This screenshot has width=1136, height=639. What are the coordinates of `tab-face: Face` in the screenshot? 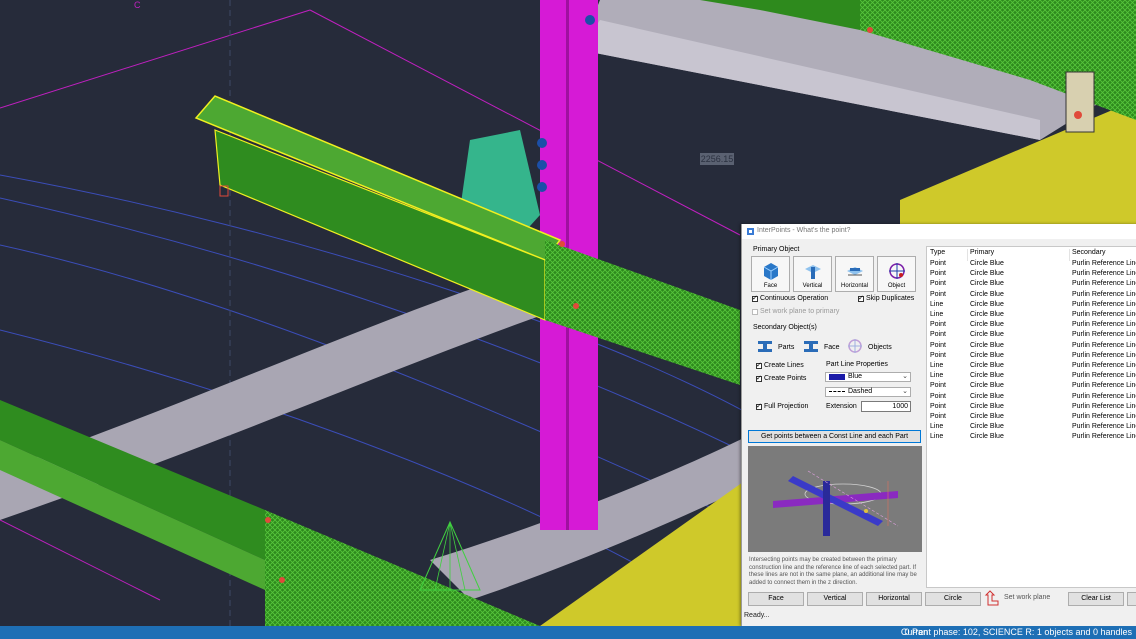 It's located at (822, 346).